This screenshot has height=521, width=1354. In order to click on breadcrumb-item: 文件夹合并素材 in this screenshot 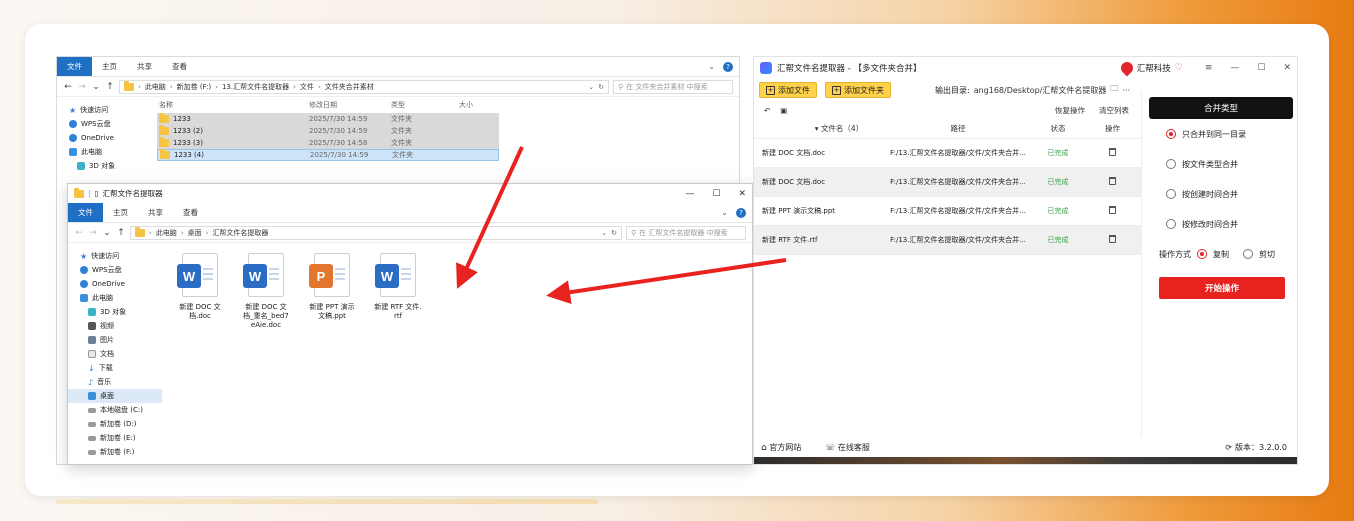, I will do `click(349, 87)`.